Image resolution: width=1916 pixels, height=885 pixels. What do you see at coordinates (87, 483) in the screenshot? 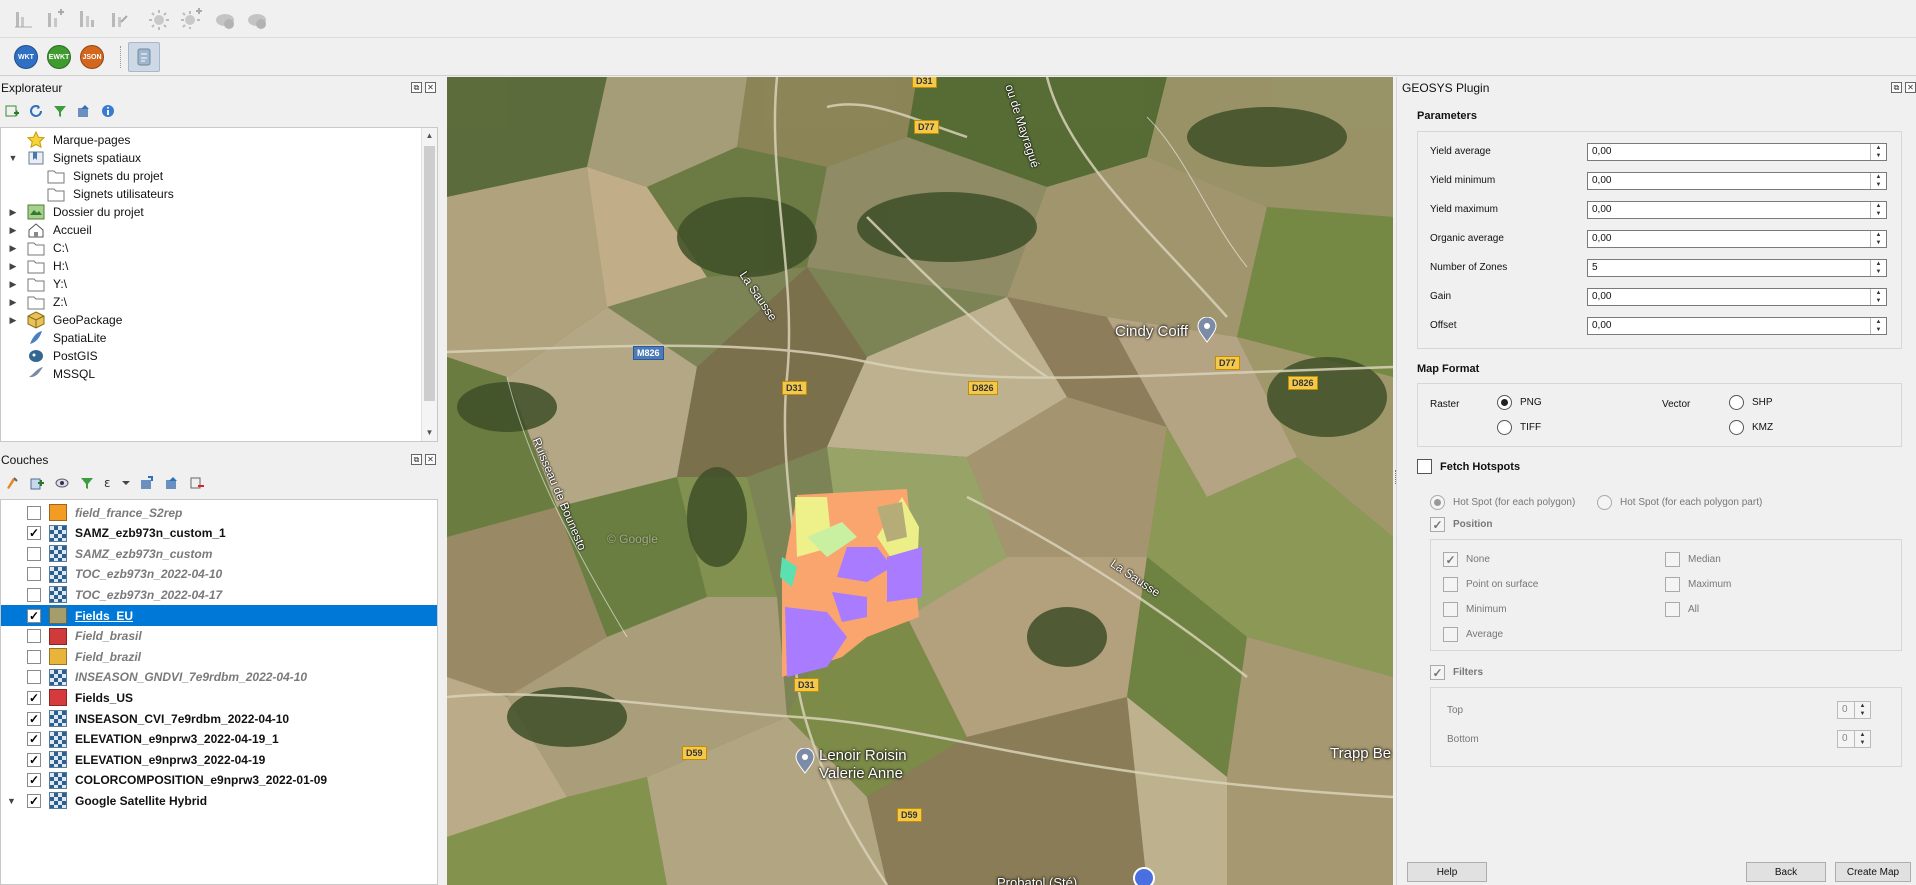
I see `filter-legend-icon` at bounding box center [87, 483].